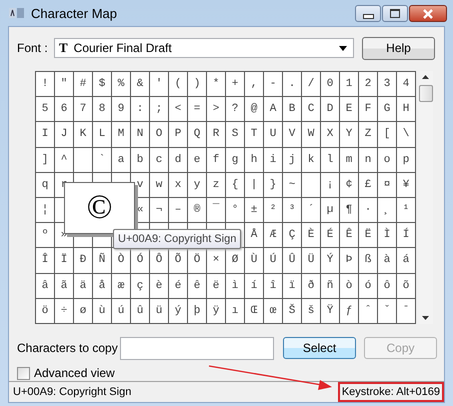  What do you see at coordinates (273, 109) in the screenshot?
I see `character-cell: A` at bounding box center [273, 109].